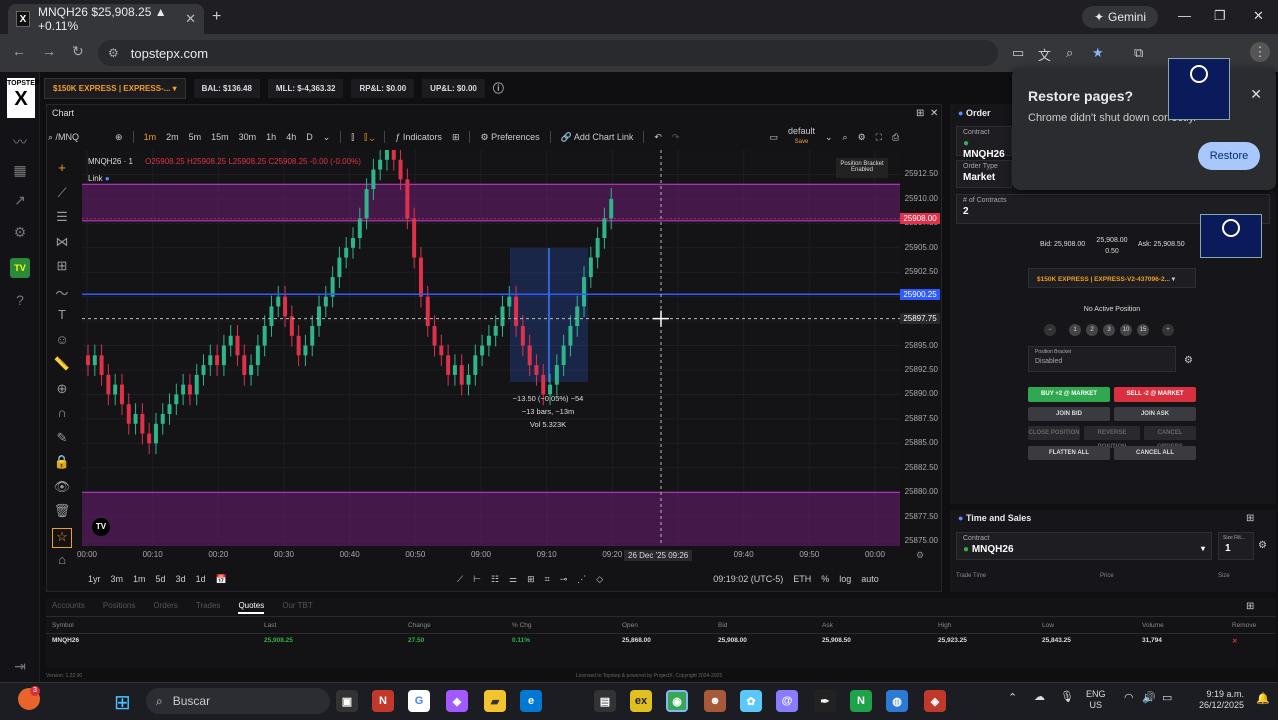 Image resolution: width=1278 pixels, height=720 pixels. I want to click on gemini-button: ✦ Gemini, so click(1120, 17).